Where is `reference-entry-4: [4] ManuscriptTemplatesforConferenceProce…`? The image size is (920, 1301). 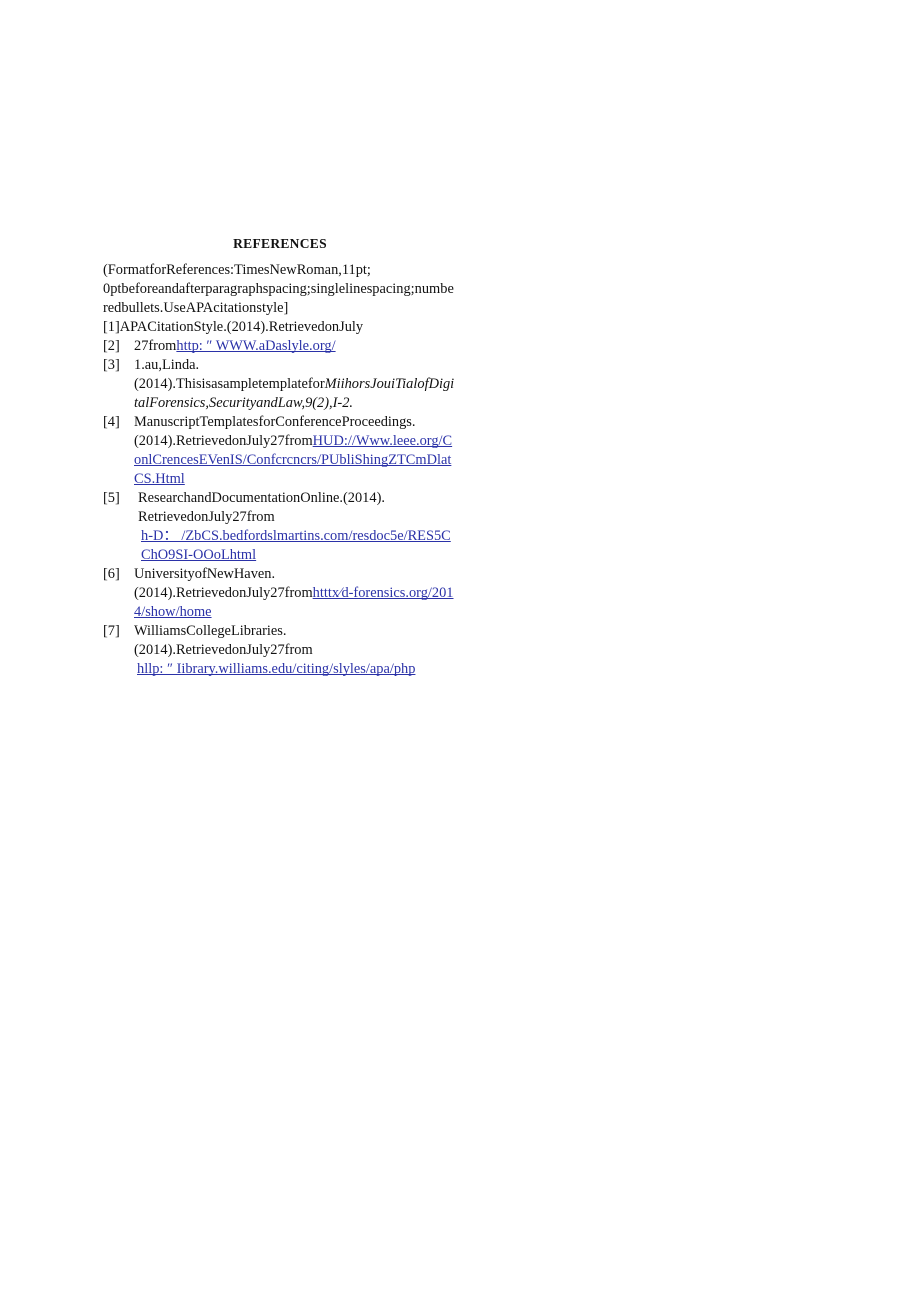
reference-entry-4: [4] ManuscriptTemplatesforConferenceProce… is located at coordinates (280, 451).